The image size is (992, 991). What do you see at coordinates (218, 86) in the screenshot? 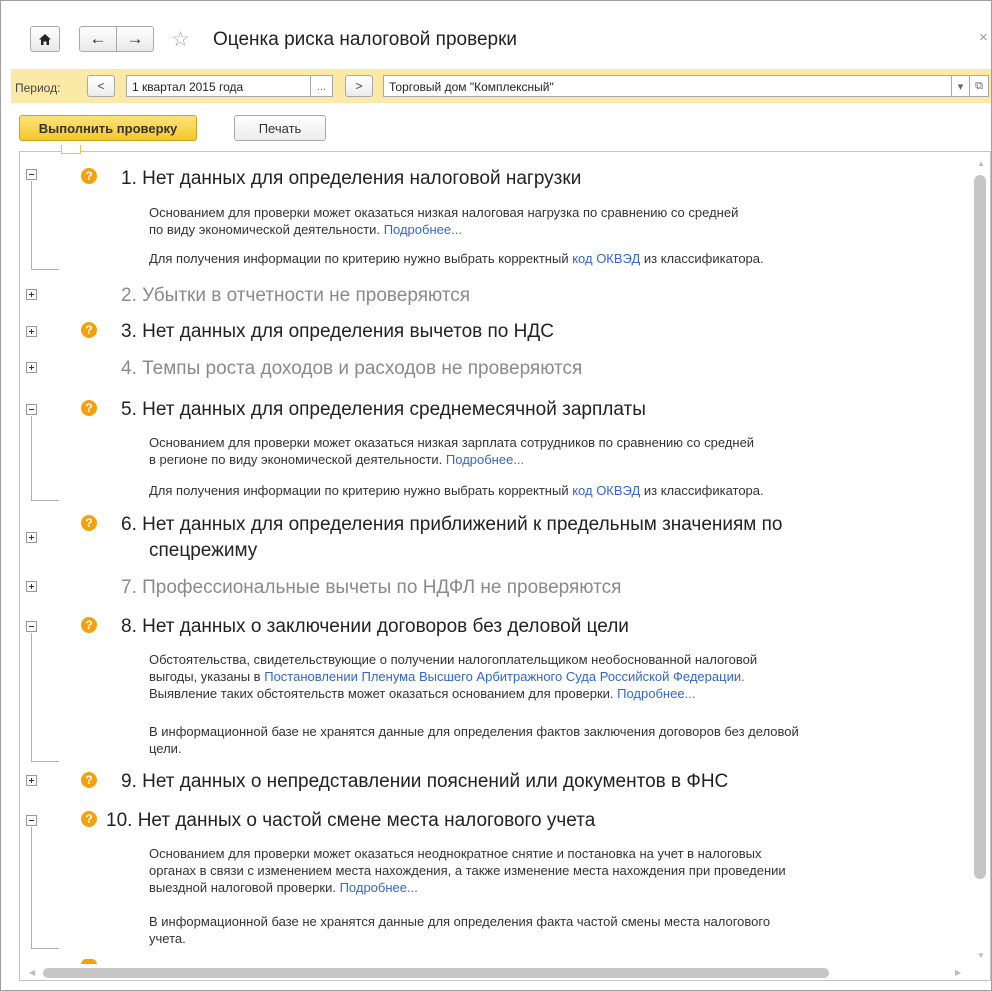
I see `period-field: 1 квартал 2015 года` at bounding box center [218, 86].